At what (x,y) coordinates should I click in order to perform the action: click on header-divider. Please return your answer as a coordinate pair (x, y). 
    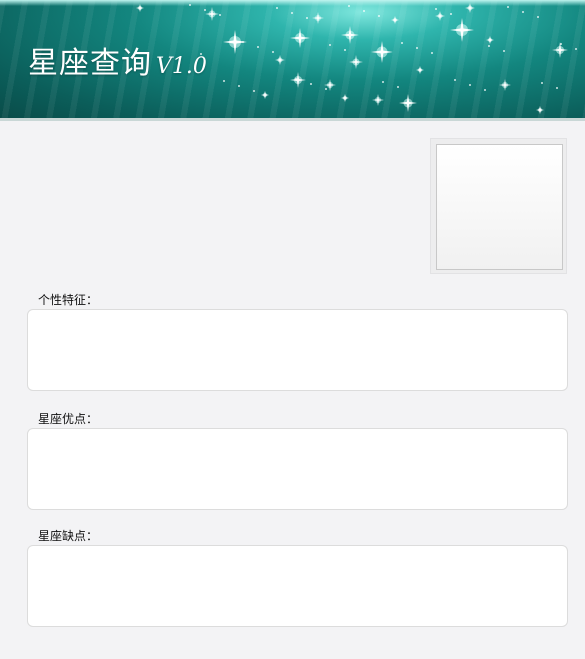
    Looking at the image, I should click on (292, 119).